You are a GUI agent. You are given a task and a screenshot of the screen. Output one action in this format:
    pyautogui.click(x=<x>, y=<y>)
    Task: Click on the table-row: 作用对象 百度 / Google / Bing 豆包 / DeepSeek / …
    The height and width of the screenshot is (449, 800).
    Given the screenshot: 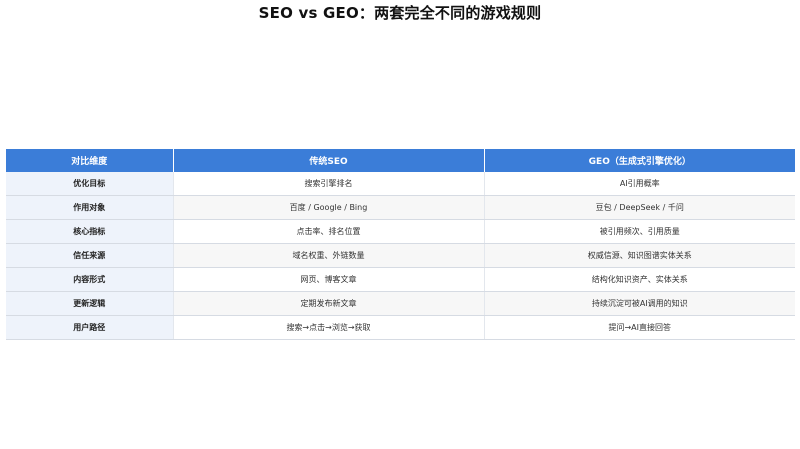 What is the action you would take?
    pyautogui.click(x=400, y=207)
    